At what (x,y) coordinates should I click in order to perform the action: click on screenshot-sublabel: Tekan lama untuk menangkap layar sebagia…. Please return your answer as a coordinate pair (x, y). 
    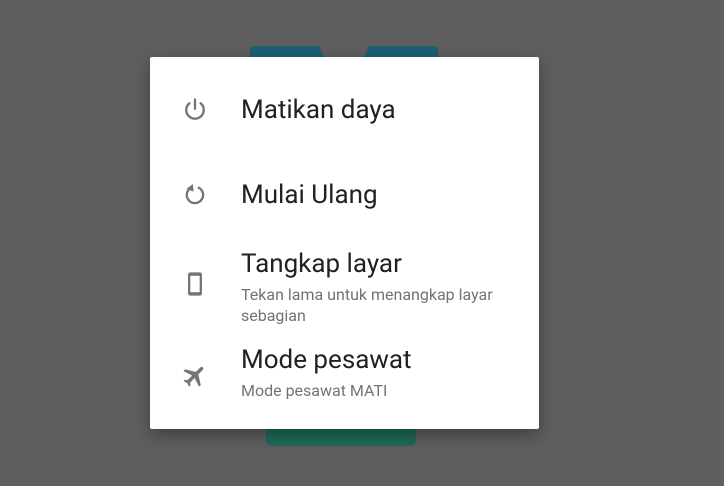
    Looking at the image, I should click on (367, 305).